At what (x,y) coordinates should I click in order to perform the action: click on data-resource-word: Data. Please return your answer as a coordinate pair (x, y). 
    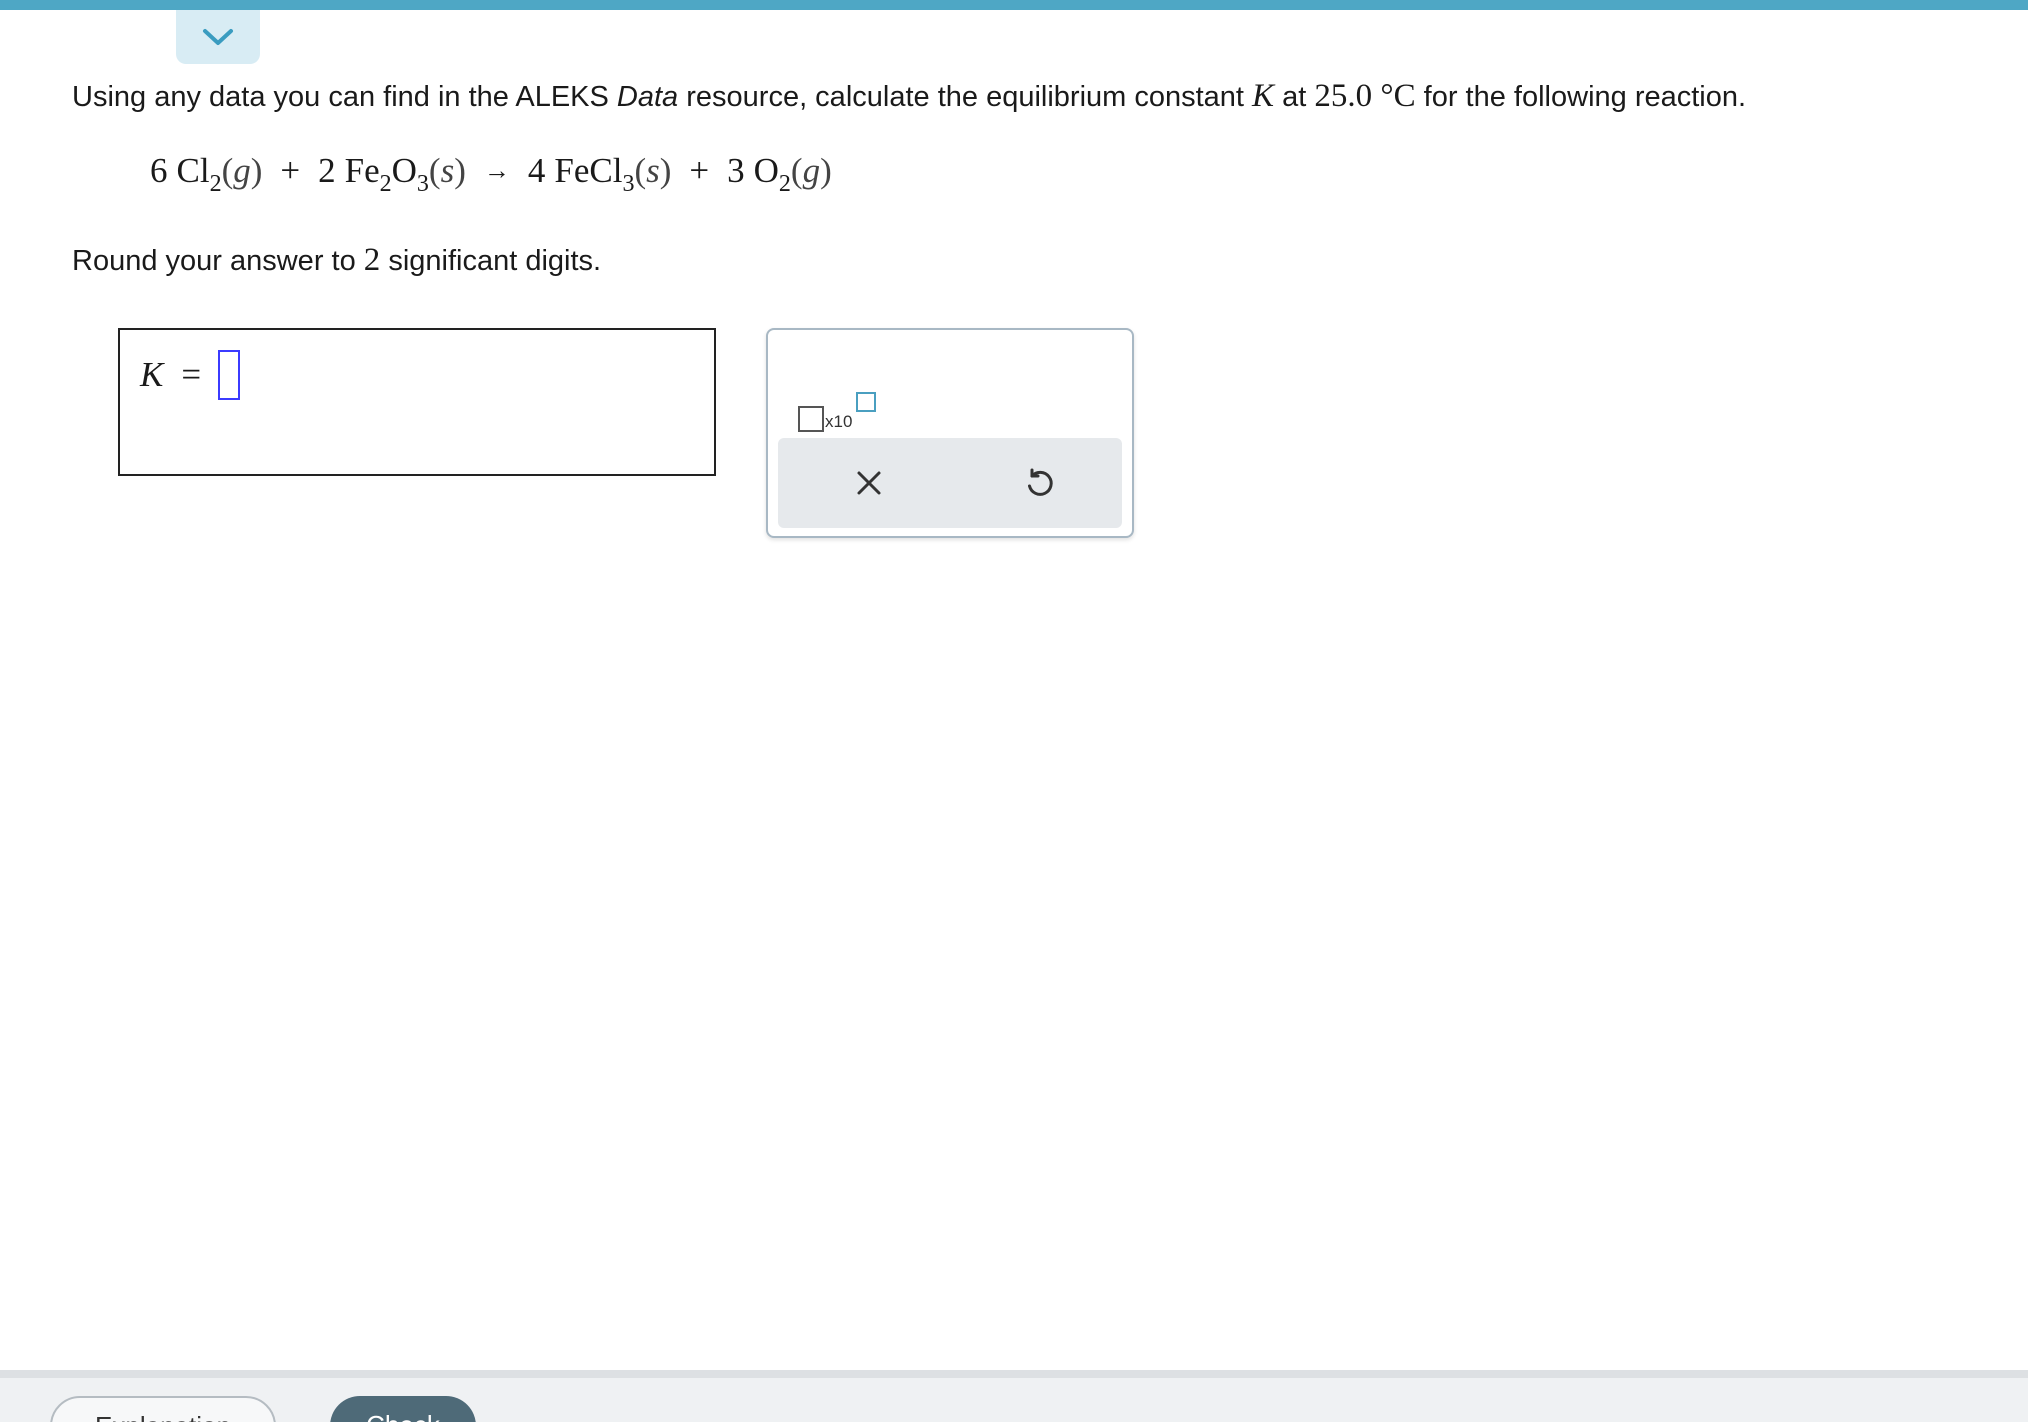
    Looking at the image, I should click on (647, 97).